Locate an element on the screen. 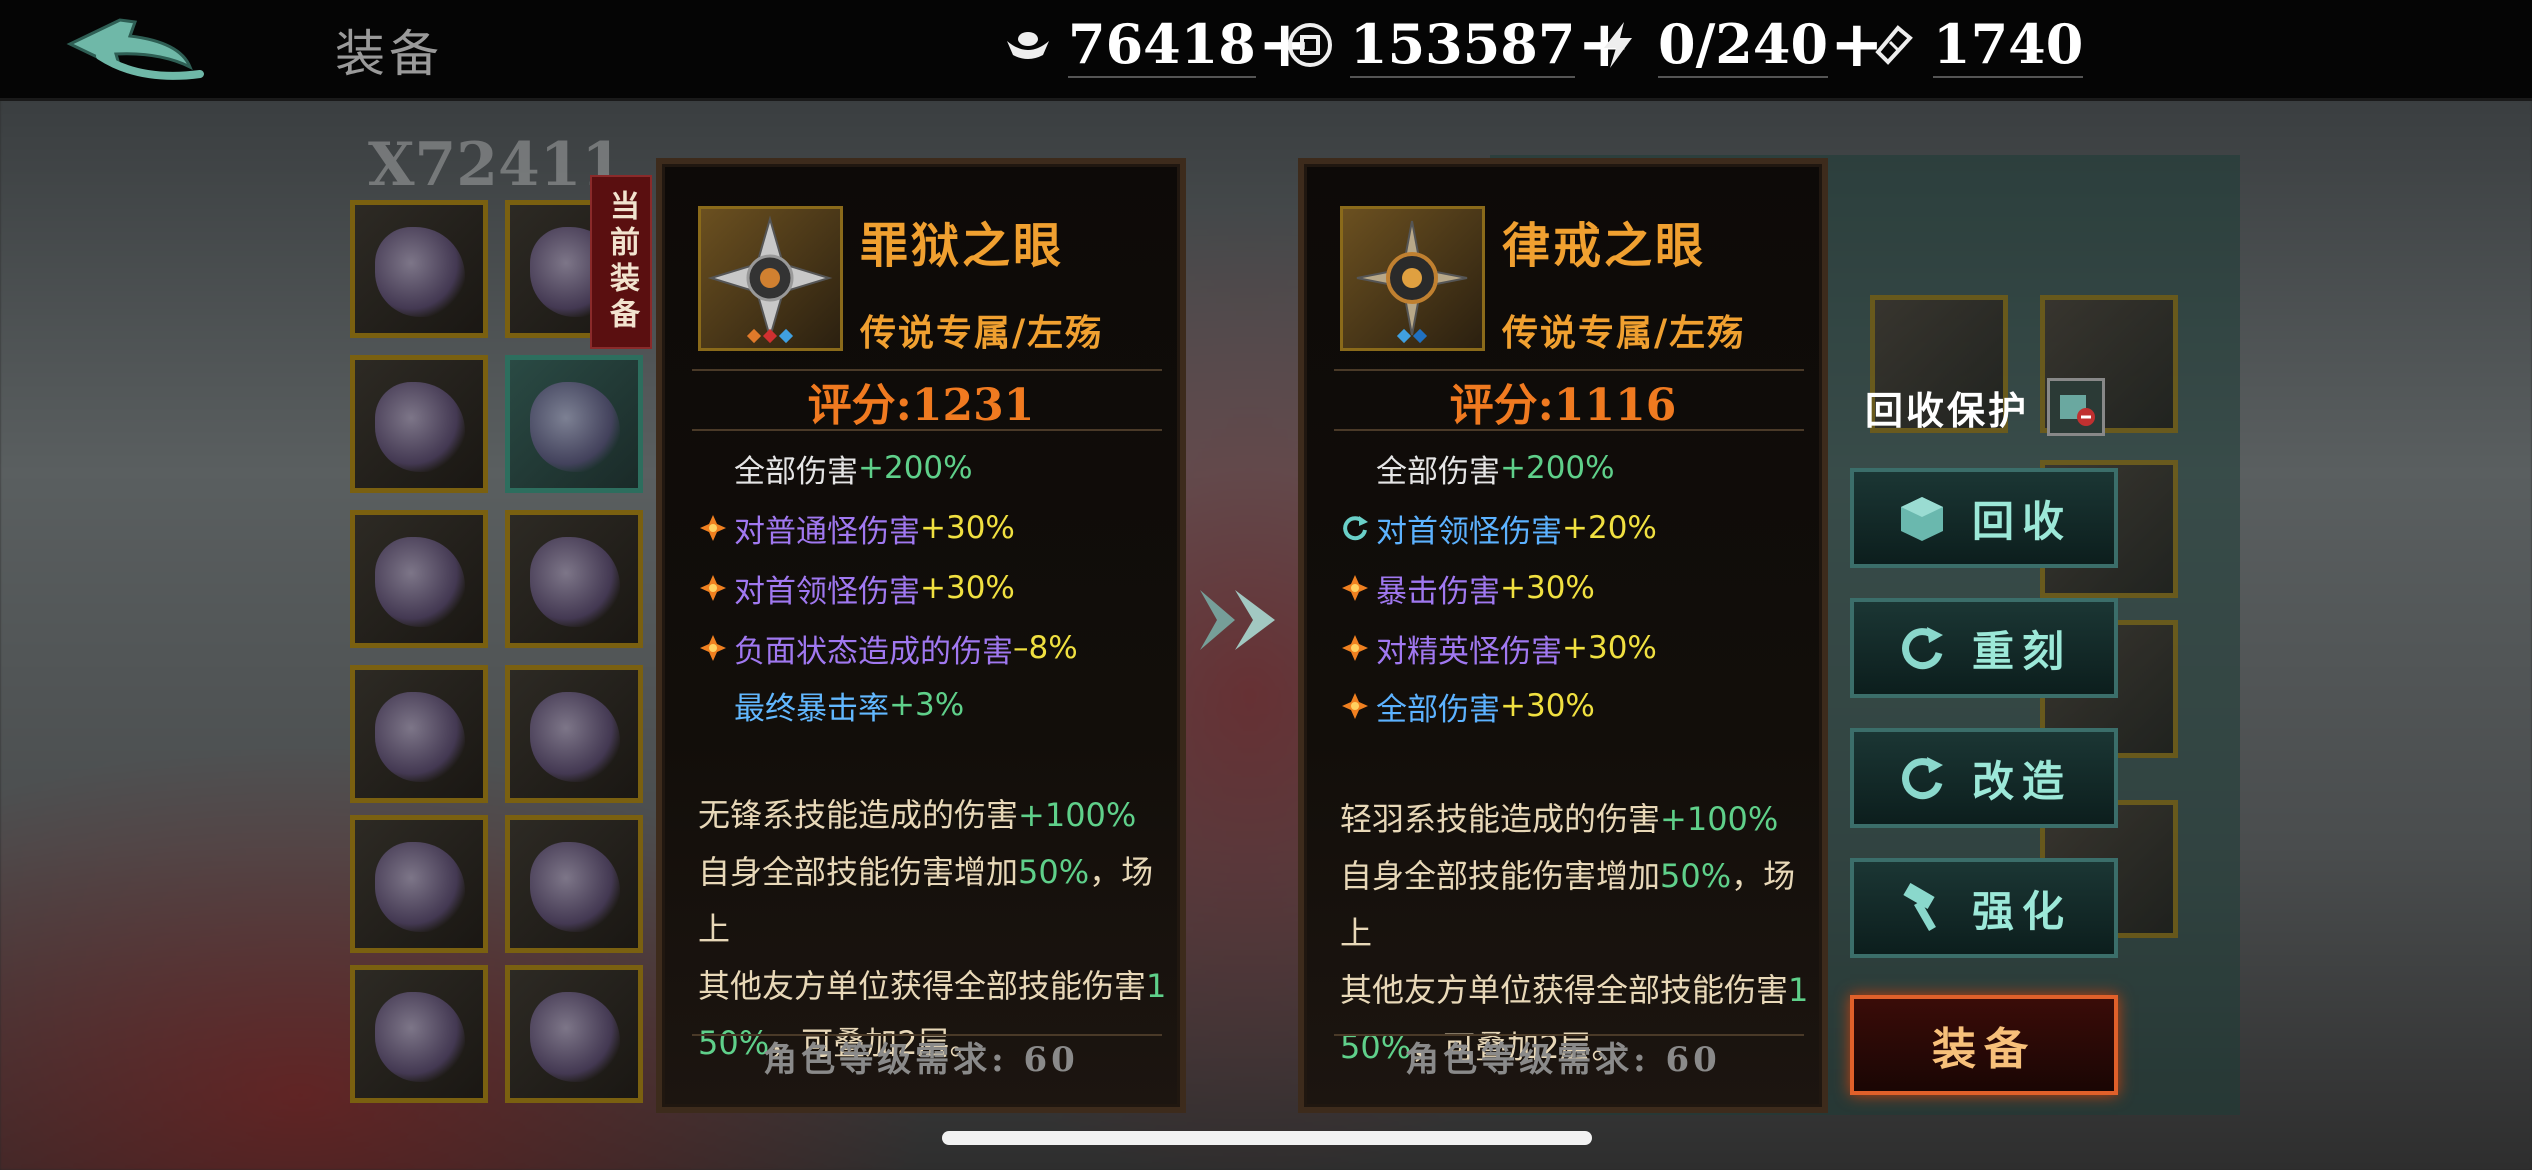 The image size is (2532, 1170). stat-row: 对首领怪伤害 +30% is located at coordinates (856, 588).